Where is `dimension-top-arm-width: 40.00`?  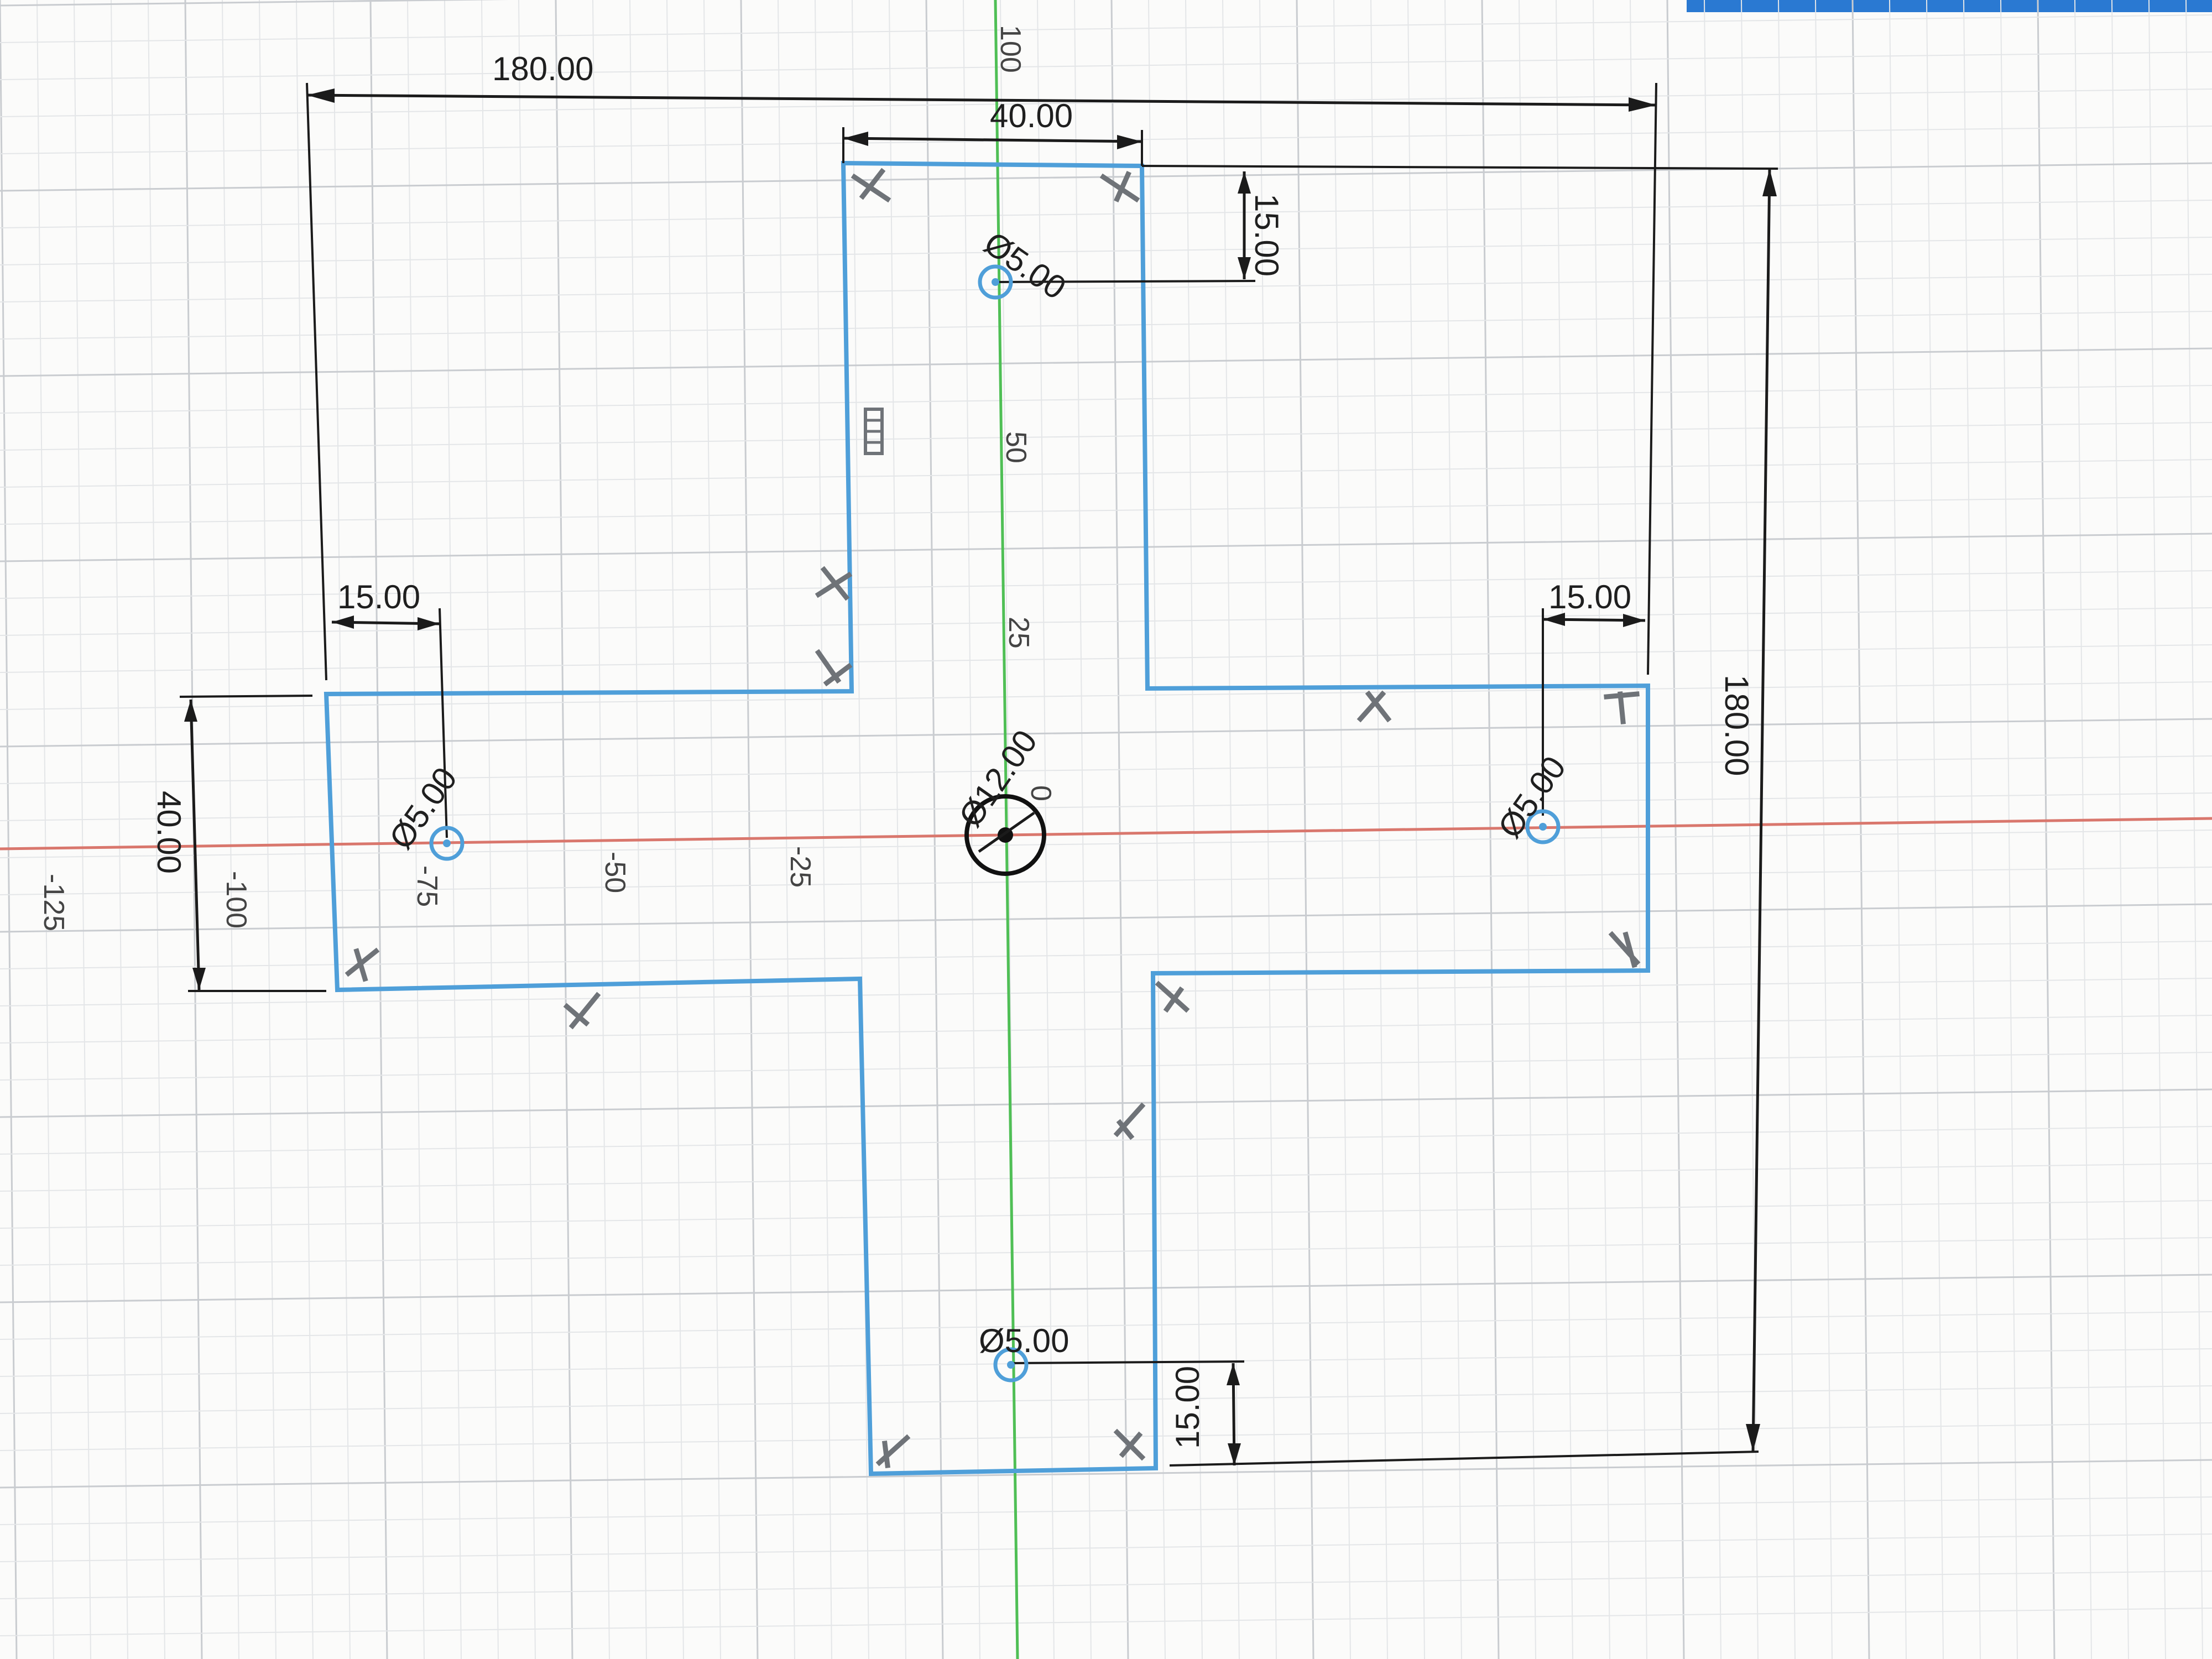
dimension-top-arm-width: 40.00 is located at coordinates (993, 132).